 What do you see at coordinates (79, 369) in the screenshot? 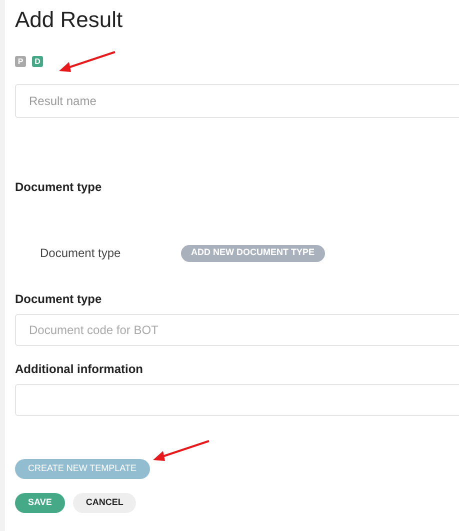
I see `field-label: Additional information` at bounding box center [79, 369].